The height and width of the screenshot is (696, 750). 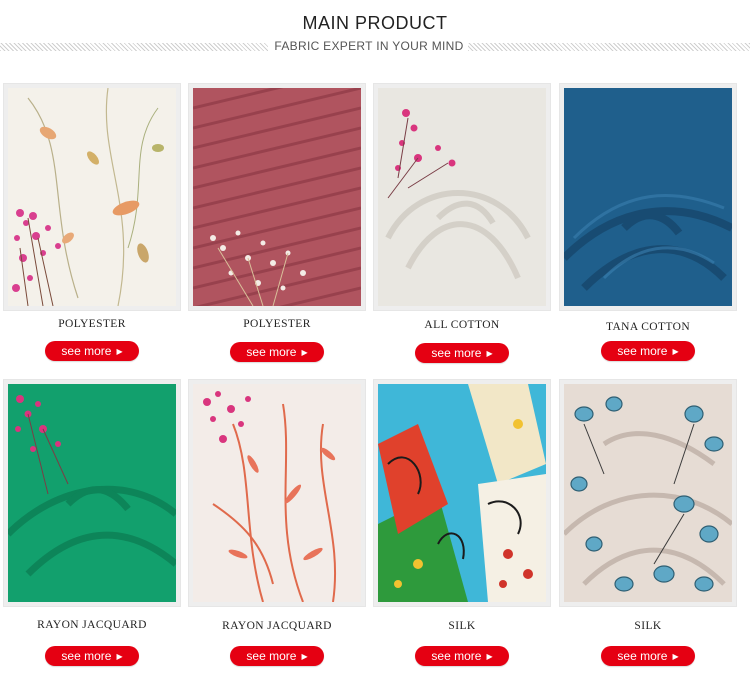 I want to click on page-subtitle: FABRIC EXPERT IN YOUR MIND, so click(x=369, y=46).